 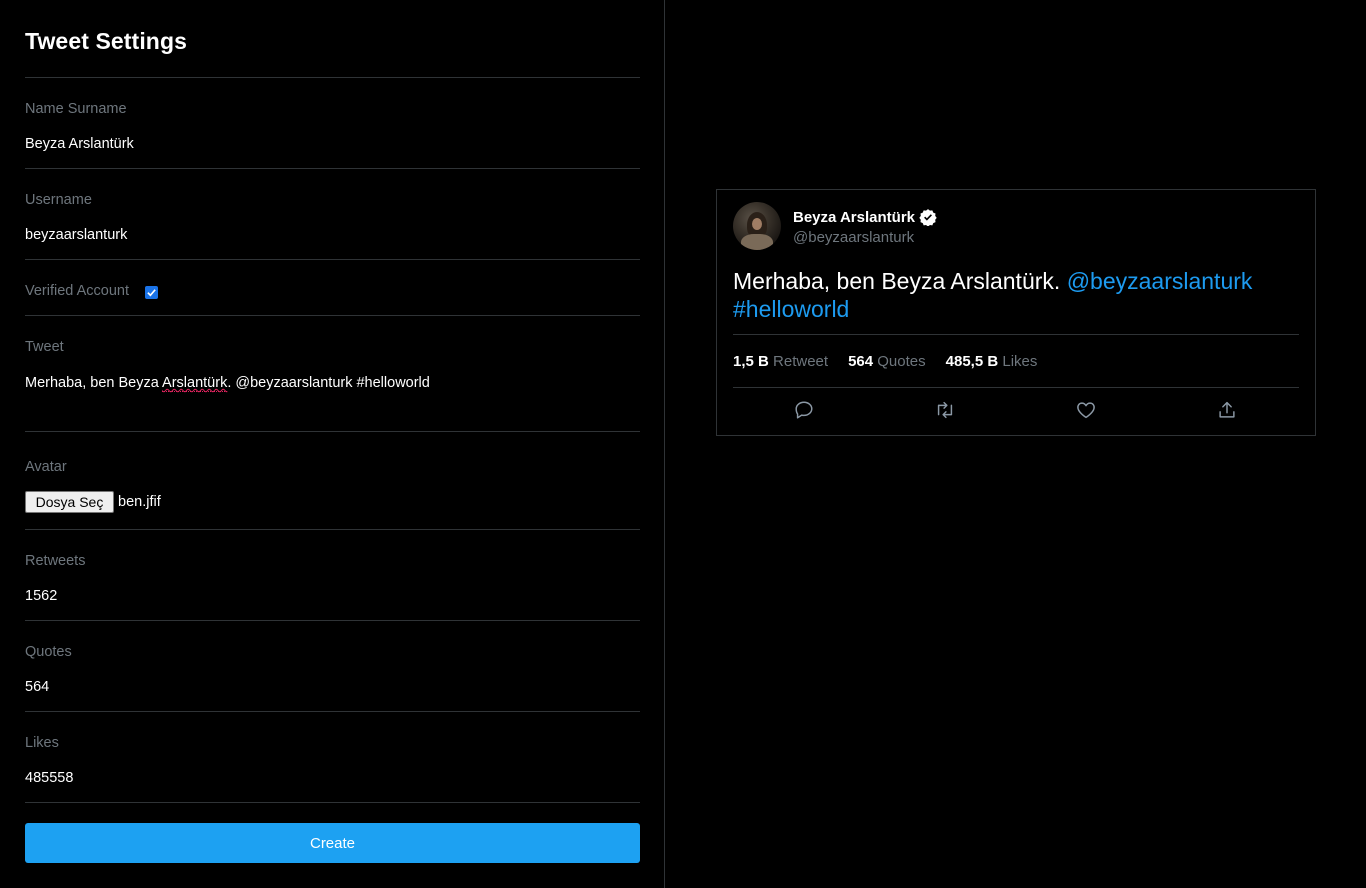 I want to click on username-label: Username, so click(x=58, y=200).